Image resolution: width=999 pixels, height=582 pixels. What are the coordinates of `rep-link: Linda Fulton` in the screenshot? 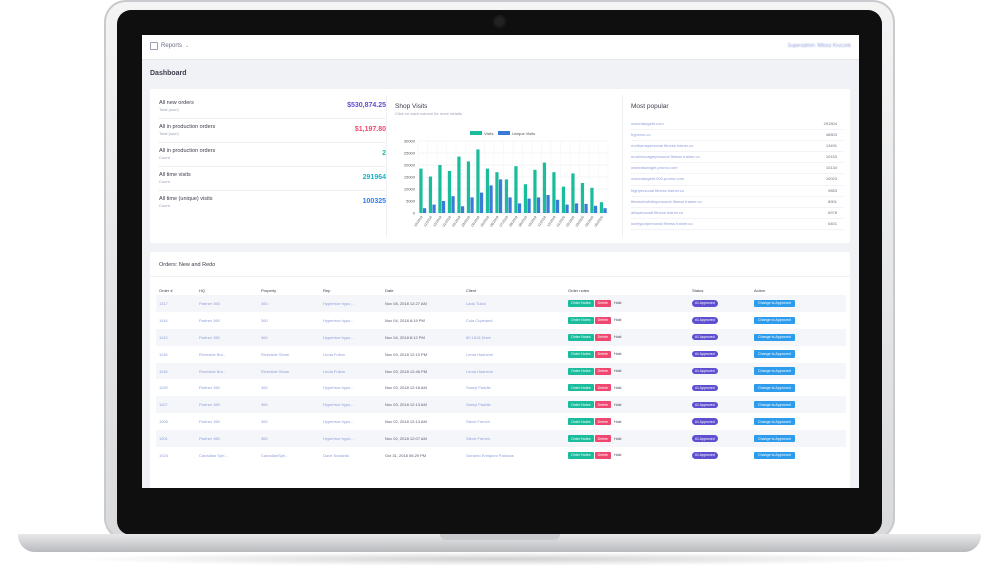 It's located at (351, 371).